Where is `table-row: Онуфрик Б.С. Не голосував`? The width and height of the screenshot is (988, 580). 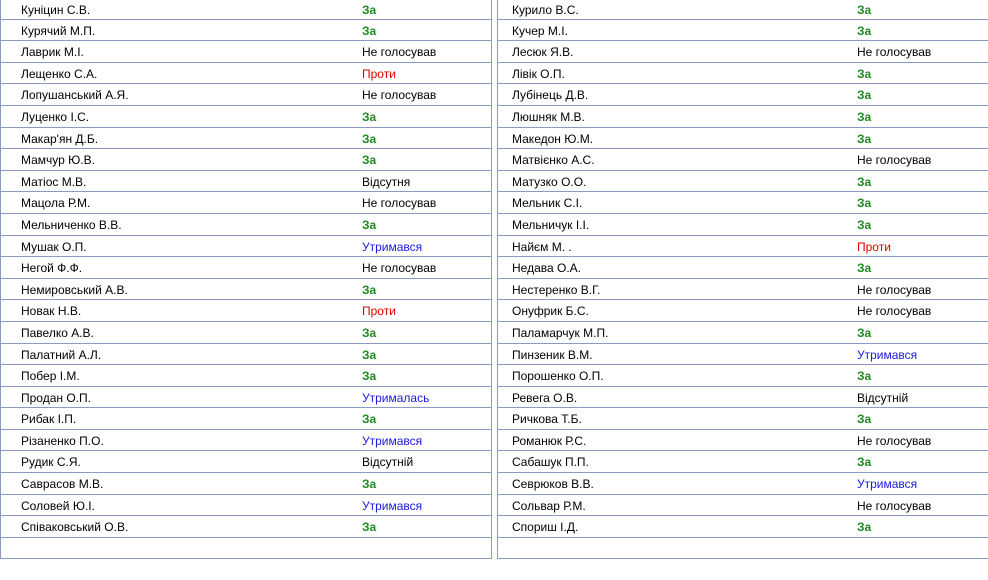
table-row: Онуфрик Б.С. Не голосував is located at coordinates (743, 311).